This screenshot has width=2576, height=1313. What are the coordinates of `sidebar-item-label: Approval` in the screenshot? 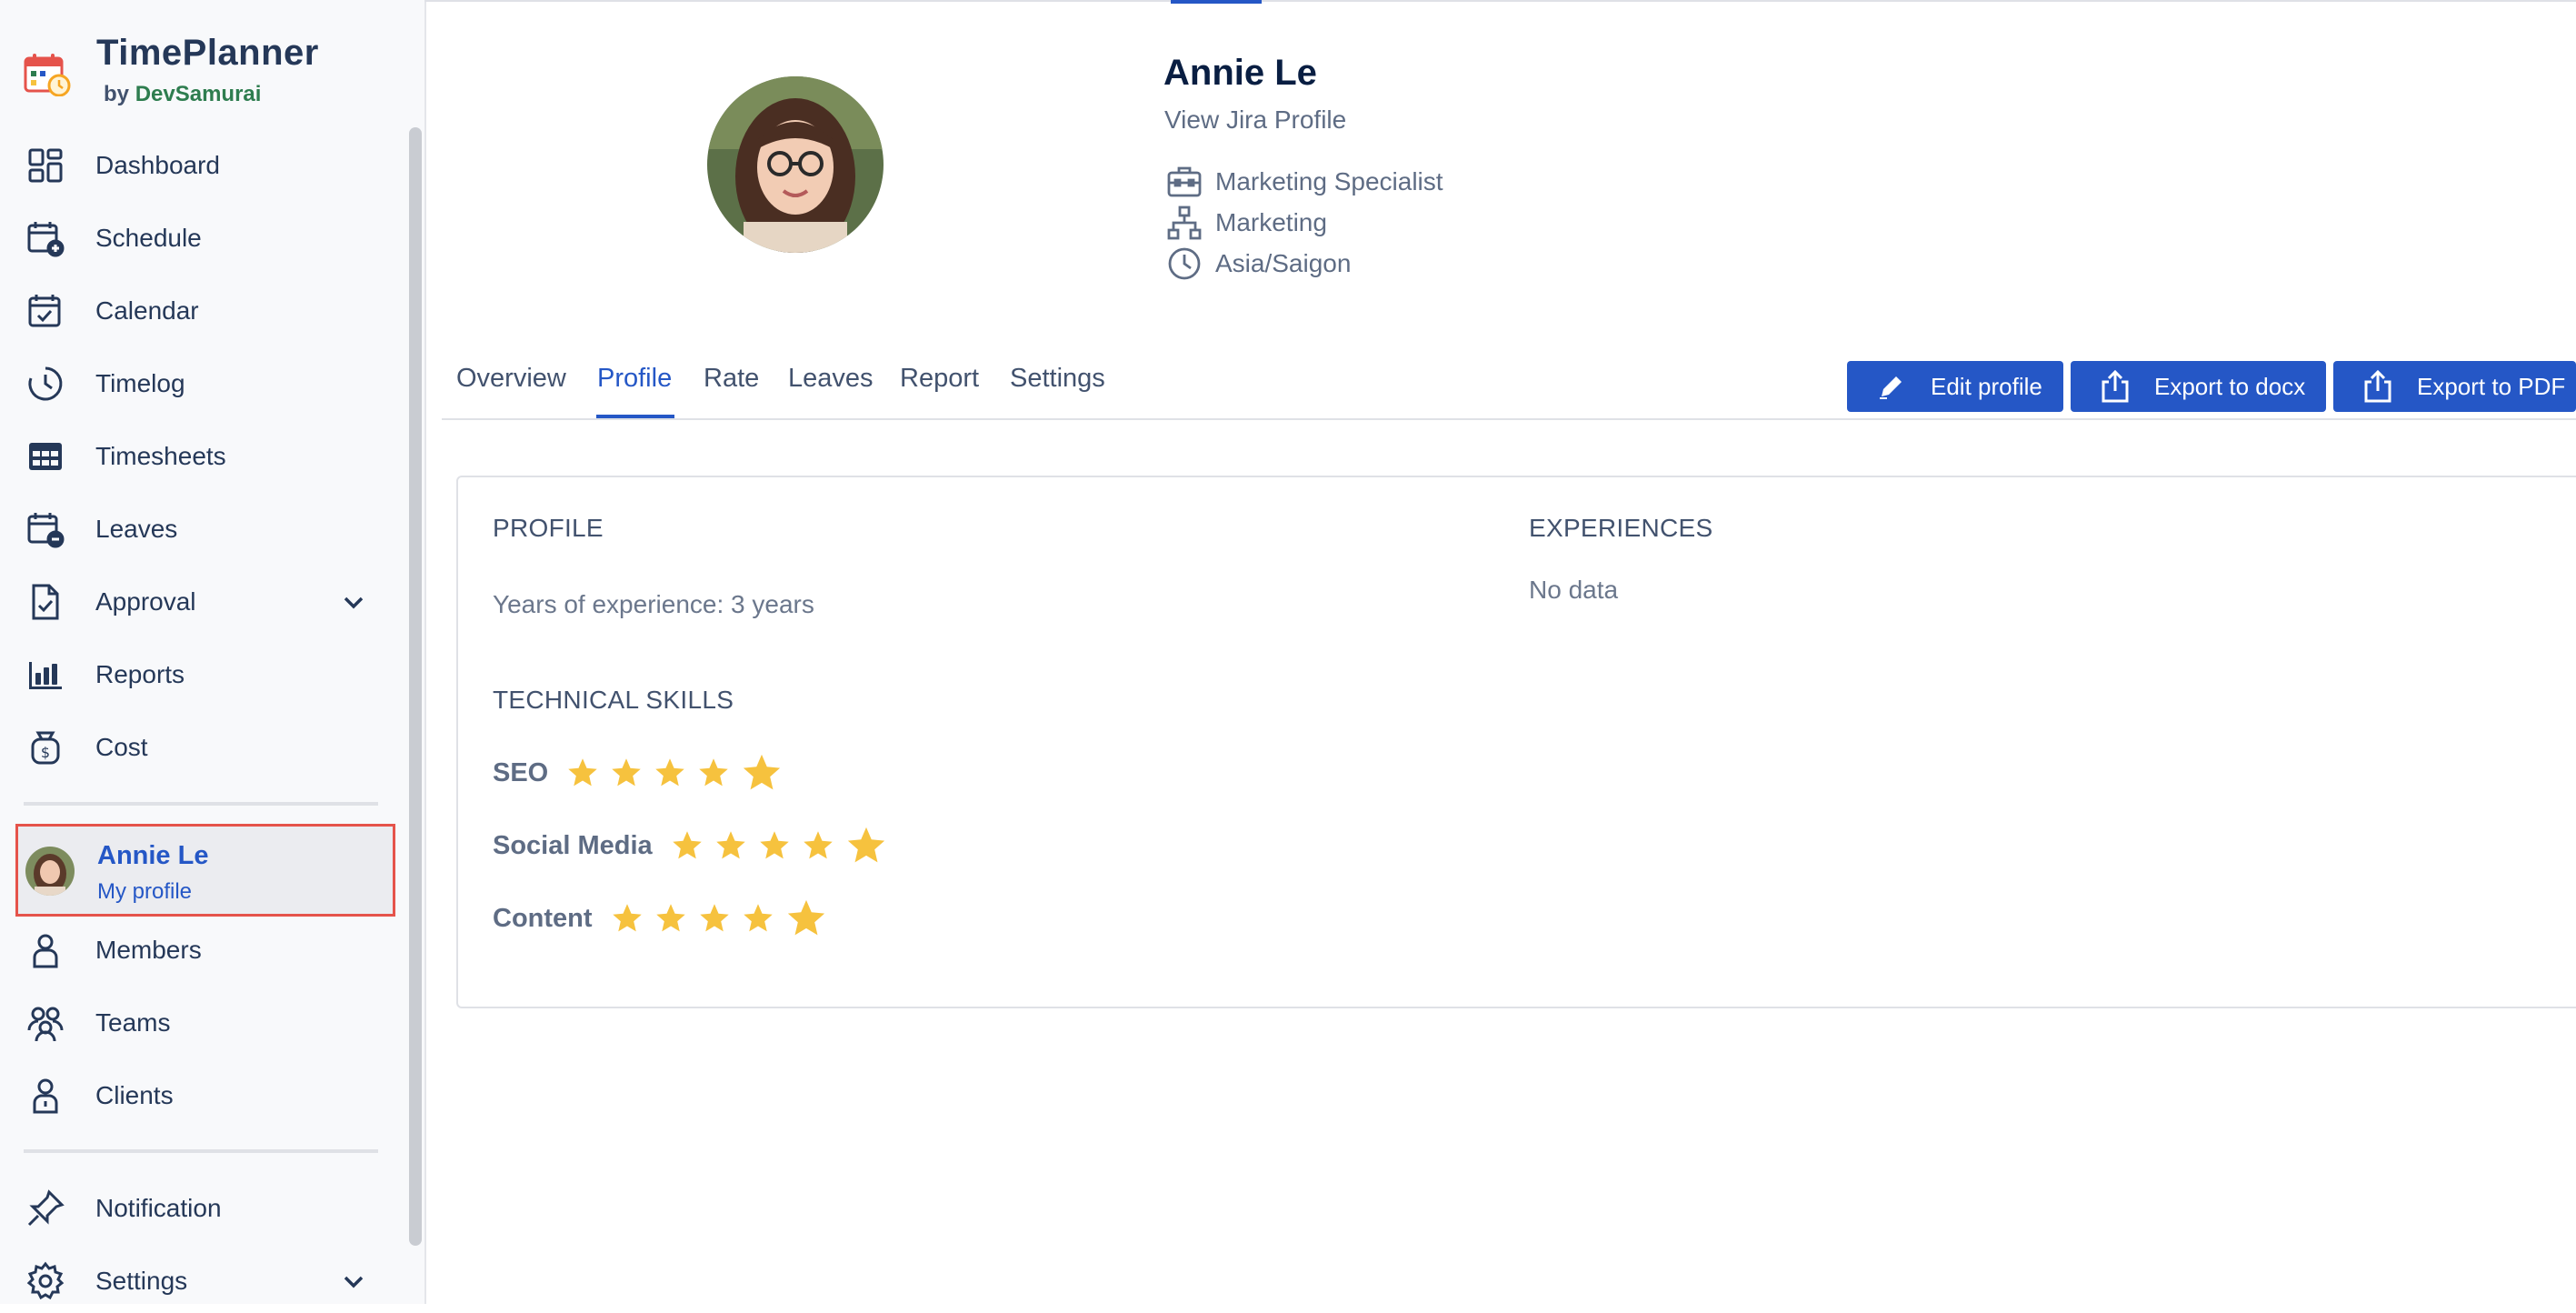 It's located at (145, 602).